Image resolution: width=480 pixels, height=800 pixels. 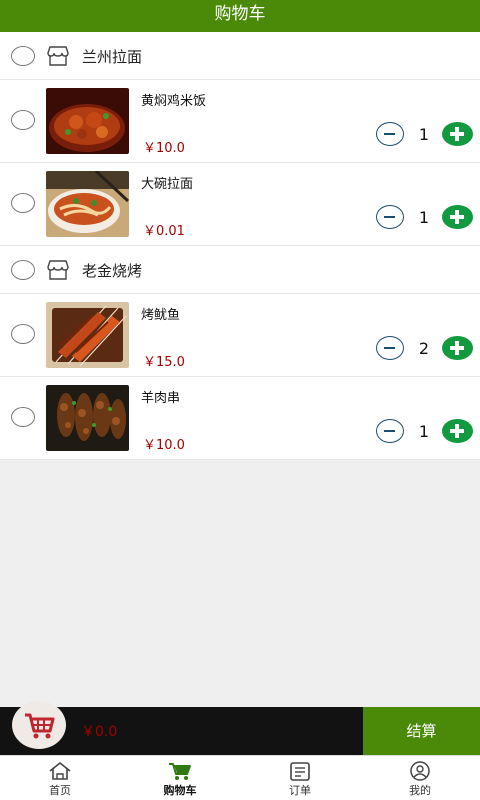 I want to click on cart-icon, so click(x=180, y=771).